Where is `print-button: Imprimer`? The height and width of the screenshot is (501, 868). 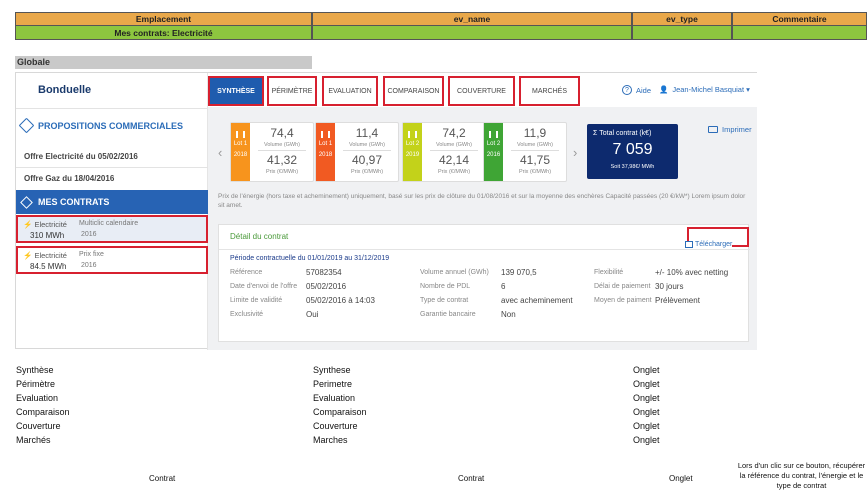
print-button: Imprimer is located at coordinates (730, 129).